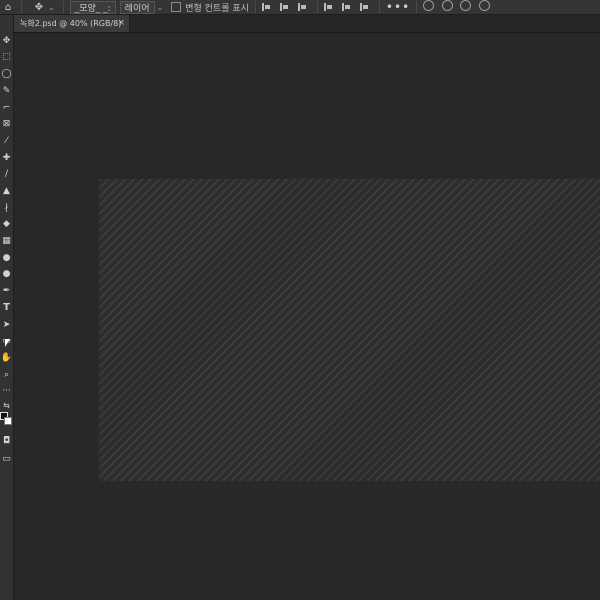 The image size is (600, 600). I want to click on marquee-tool-icon: ⬚, so click(6, 57).